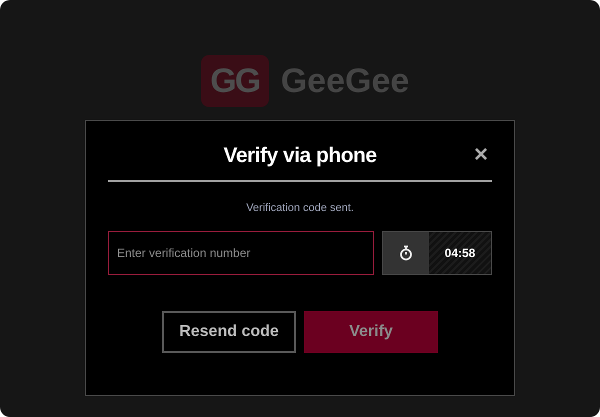 The image size is (600, 417). What do you see at coordinates (229, 331) in the screenshot?
I see `resend-button: Resend code` at bounding box center [229, 331].